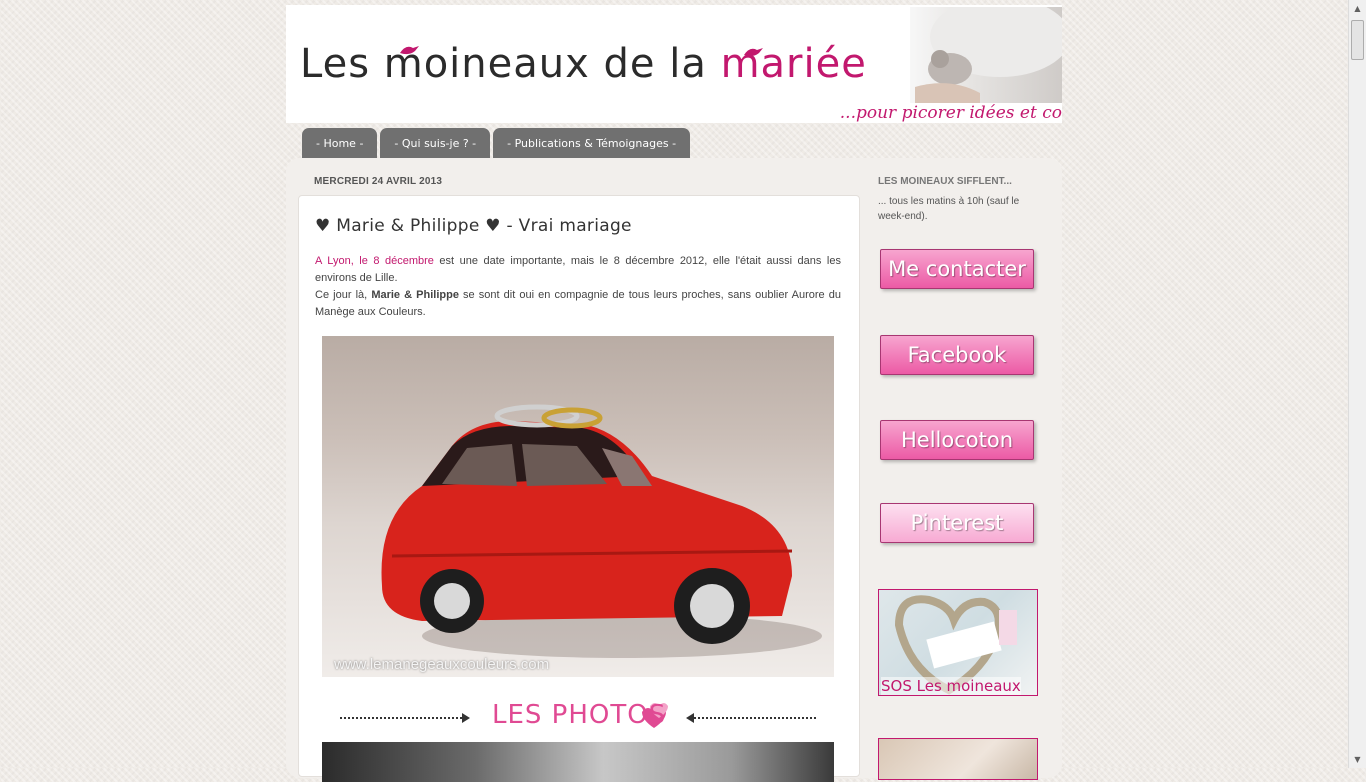  I want to click on tab-qui-suis-je: - Qui suis-je ? -, so click(435, 143).